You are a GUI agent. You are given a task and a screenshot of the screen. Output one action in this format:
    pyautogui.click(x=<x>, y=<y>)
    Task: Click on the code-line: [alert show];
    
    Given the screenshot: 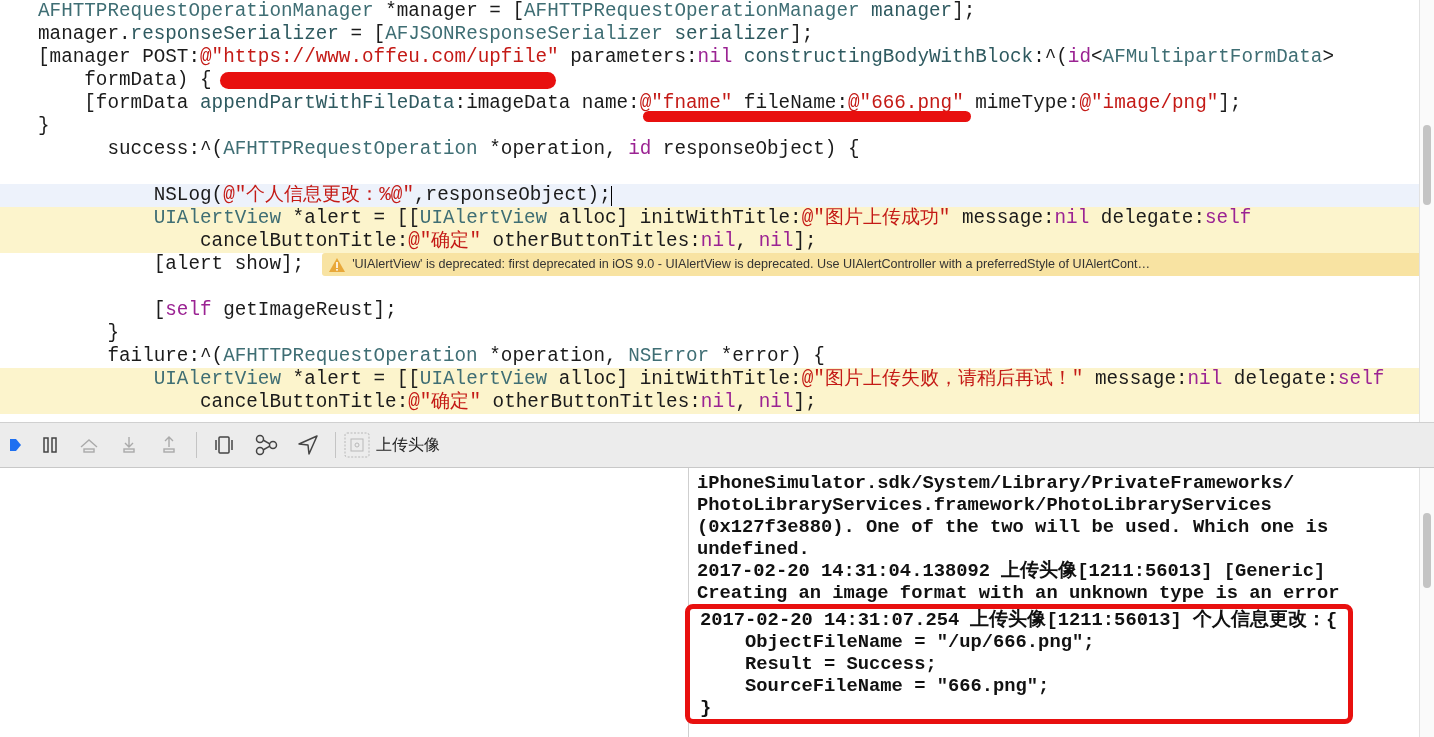 What is the action you would take?
    pyautogui.click(x=228, y=264)
    